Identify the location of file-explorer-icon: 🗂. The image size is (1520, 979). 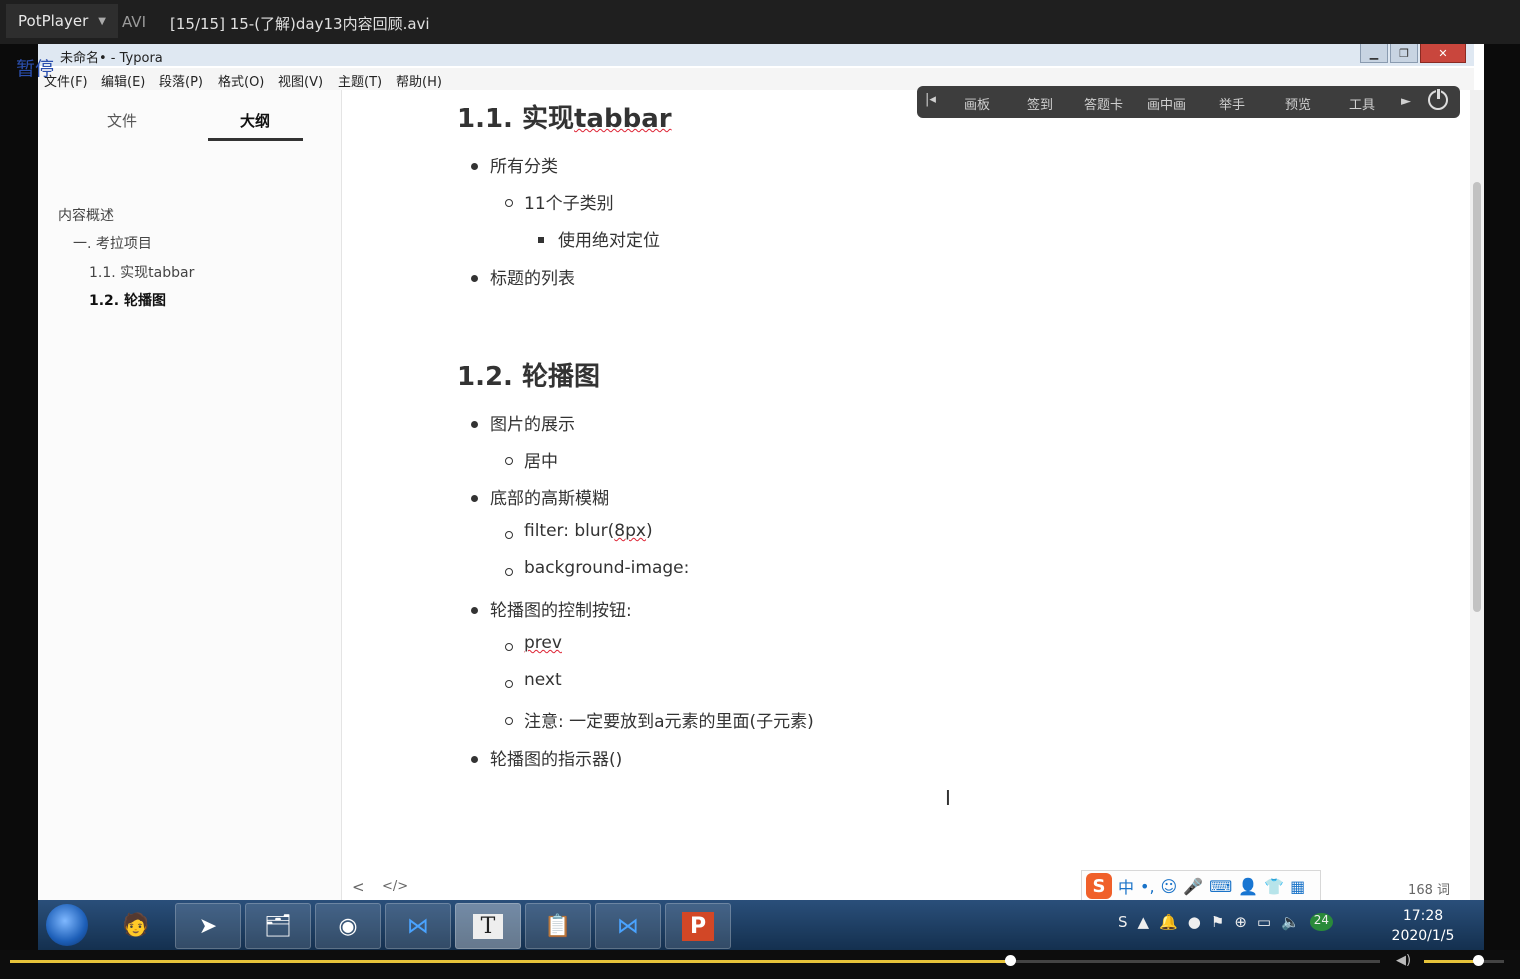
(278, 926).